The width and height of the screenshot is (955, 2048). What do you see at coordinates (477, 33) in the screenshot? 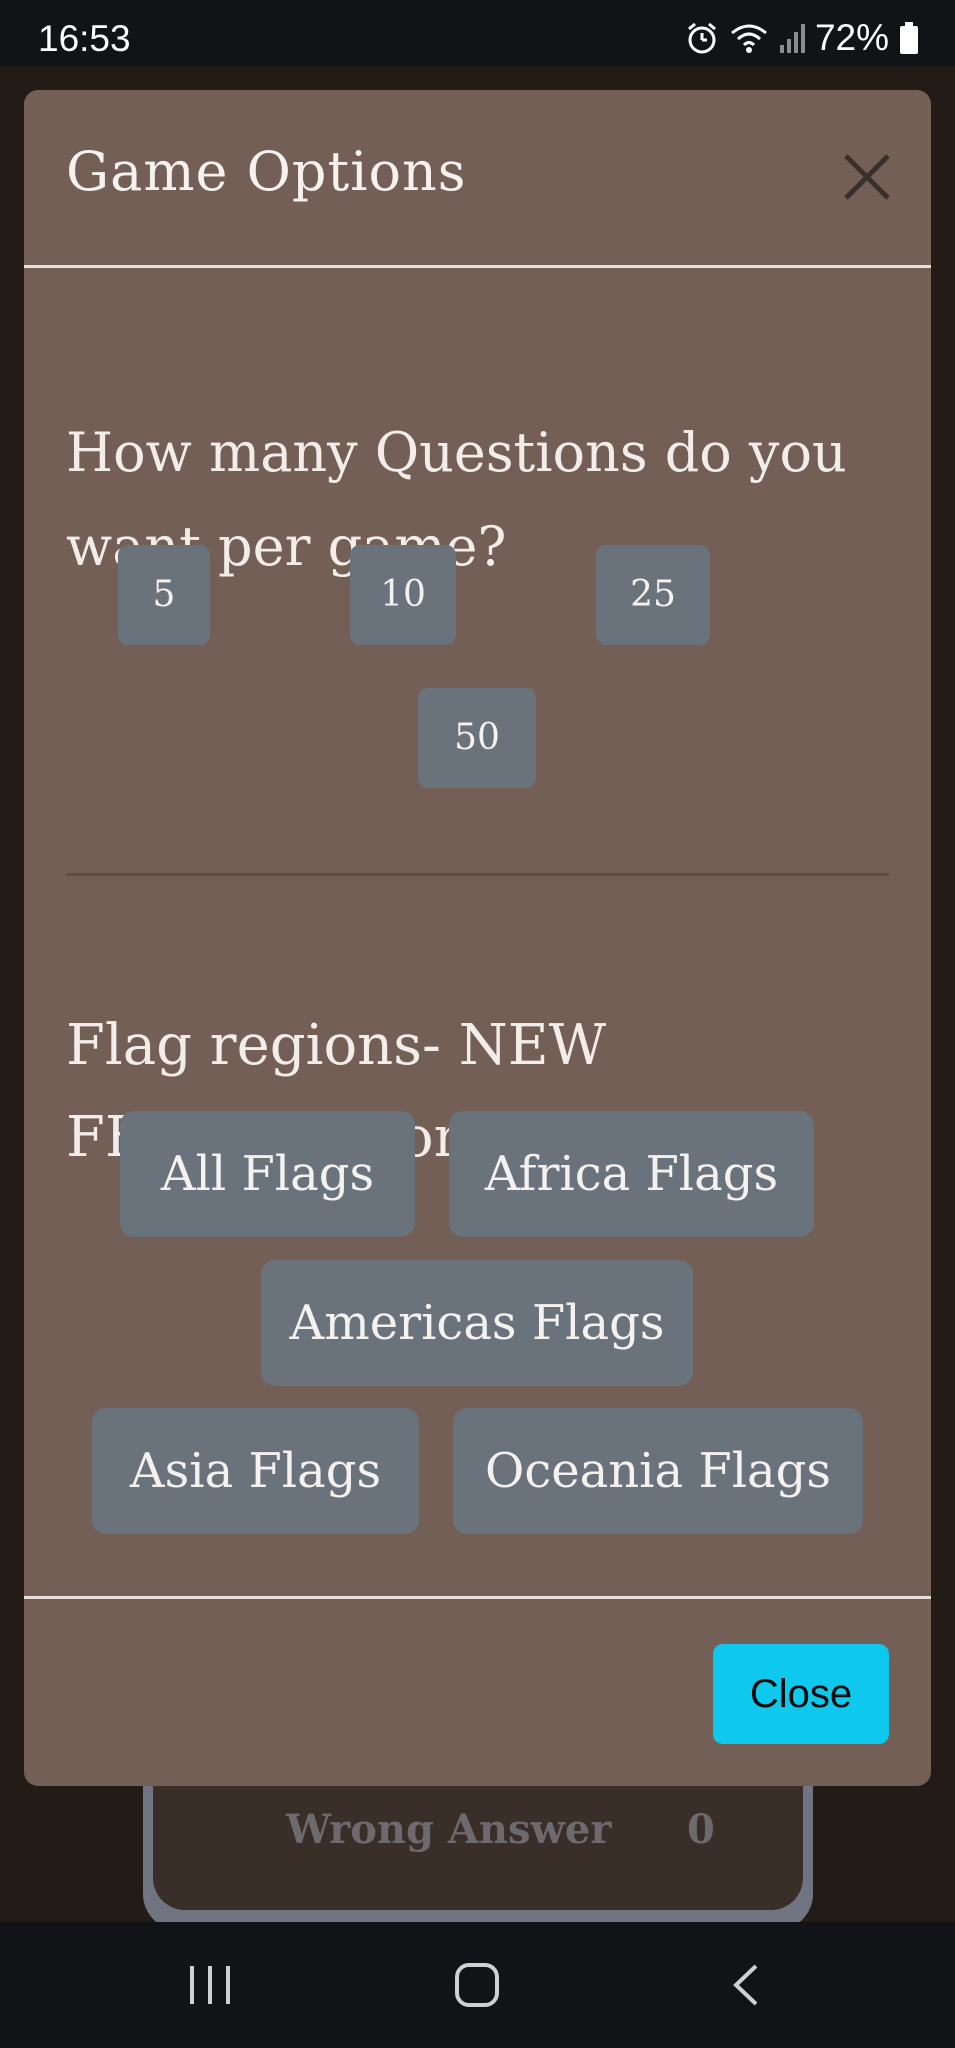
I see `status-bar: 16:53 72%` at bounding box center [477, 33].